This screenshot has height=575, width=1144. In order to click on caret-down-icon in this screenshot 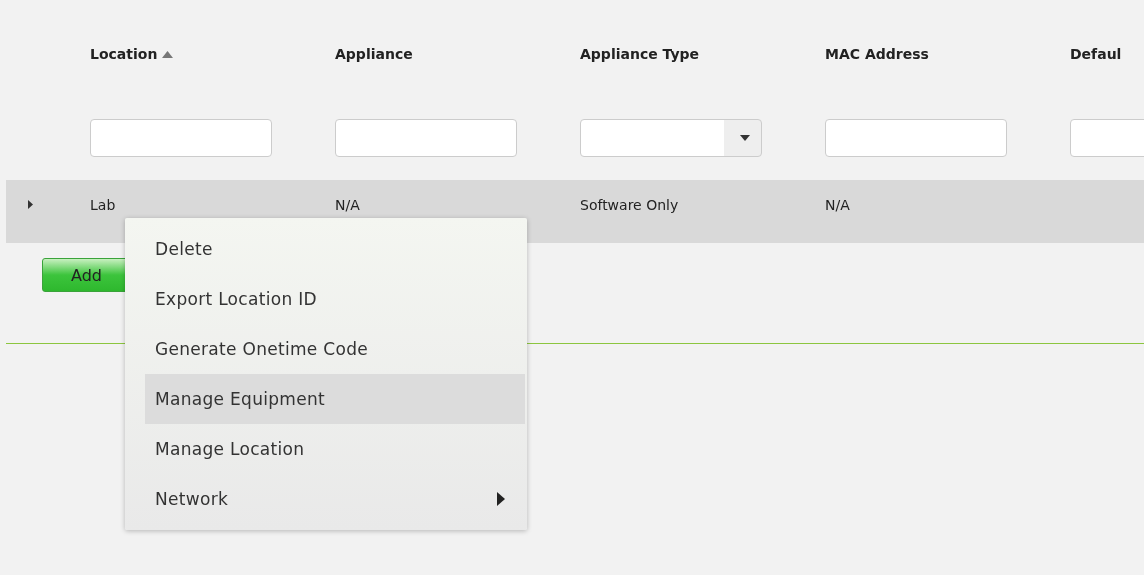, I will do `click(745, 138)`.